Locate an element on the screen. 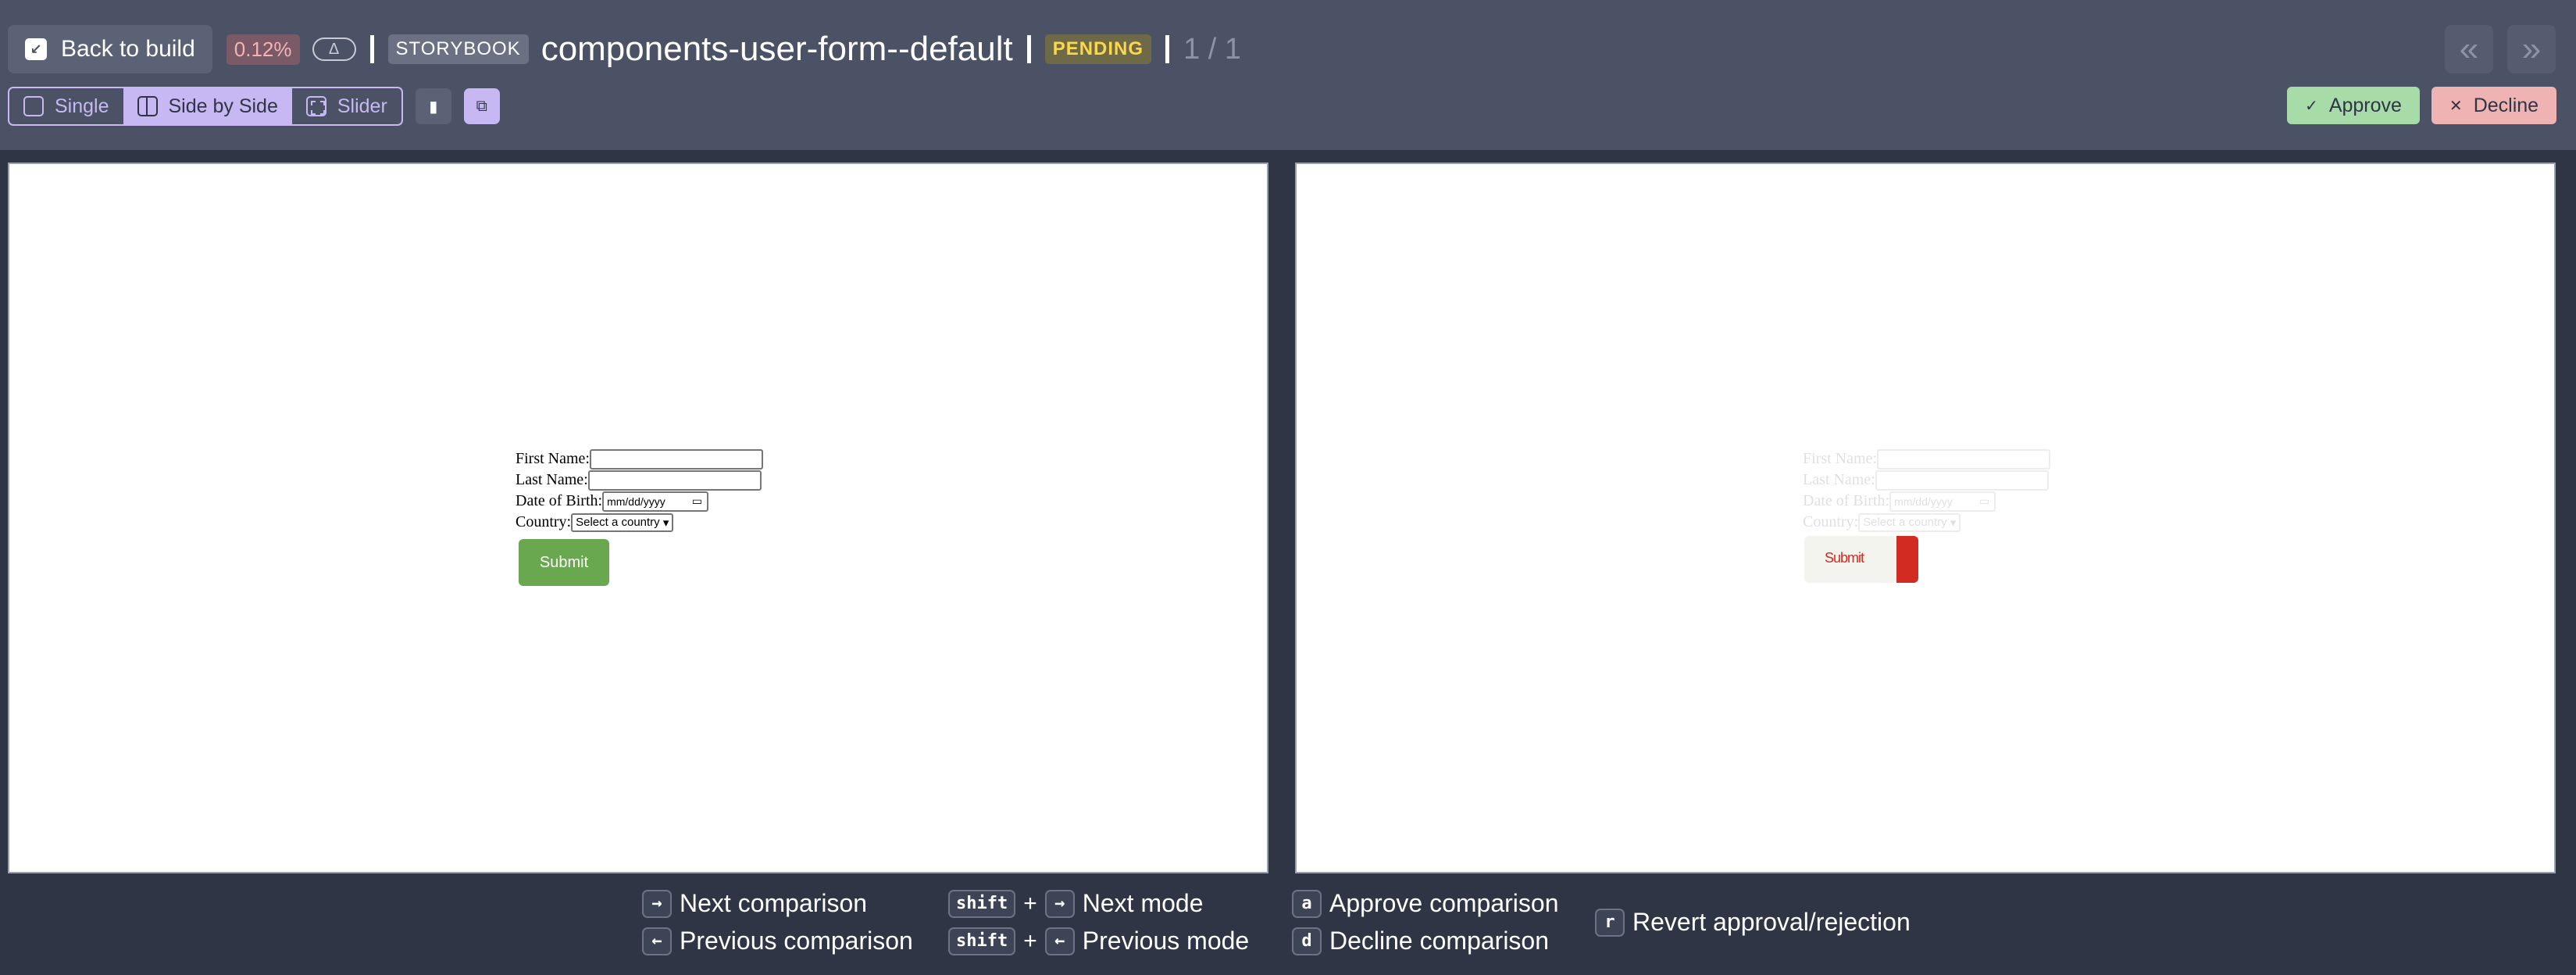 The height and width of the screenshot is (975, 2576). mode-label: Slider is located at coordinates (362, 106).